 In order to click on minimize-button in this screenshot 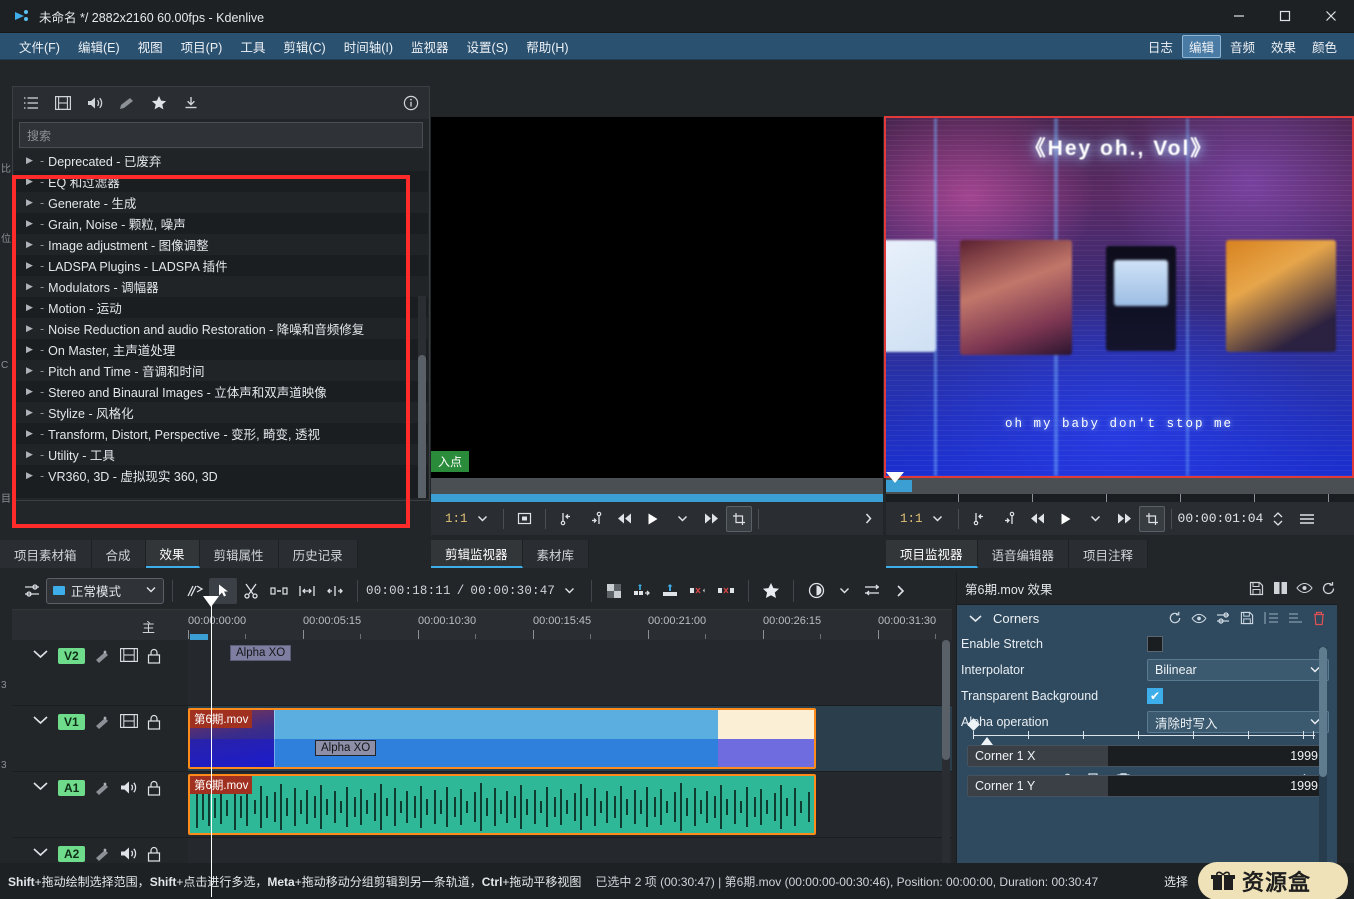, I will do `click(1239, 16)`.